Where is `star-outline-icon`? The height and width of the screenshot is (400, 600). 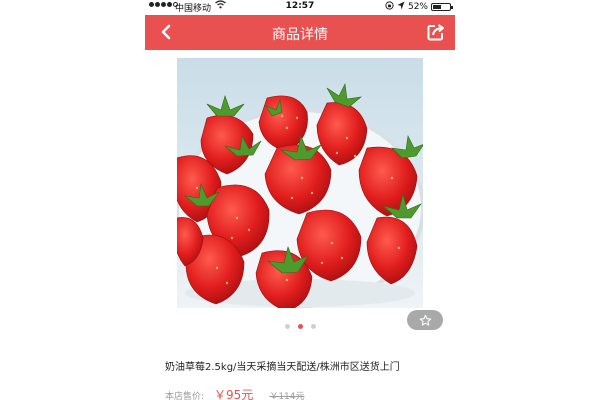
star-outline-icon is located at coordinates (425, 320).